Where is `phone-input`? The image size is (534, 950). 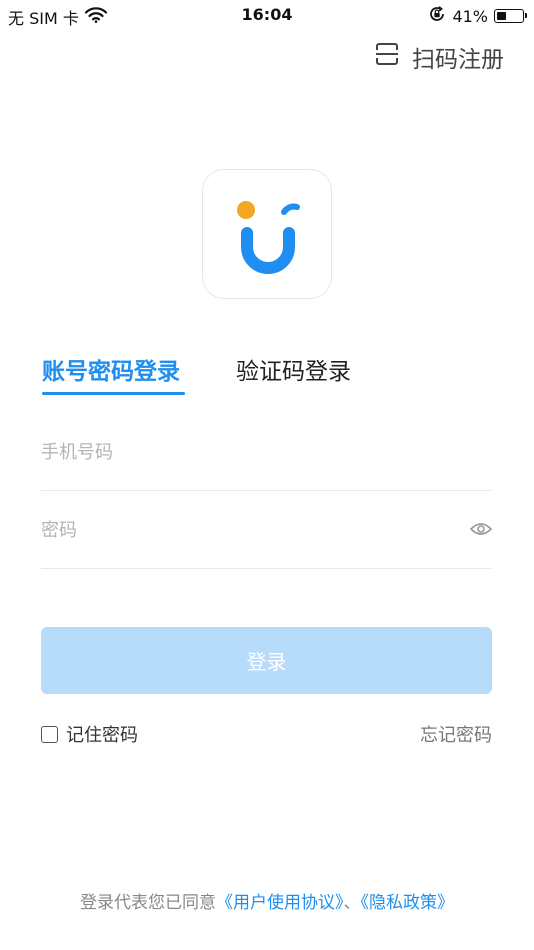 phone-input is located at coordinates (241, 452).